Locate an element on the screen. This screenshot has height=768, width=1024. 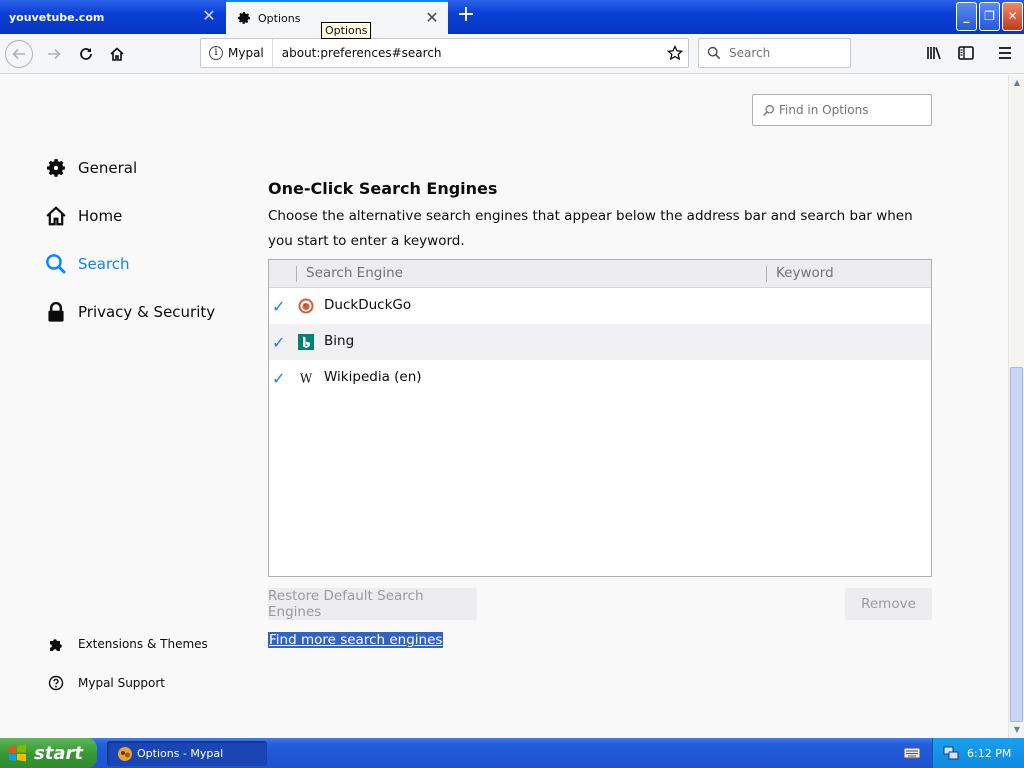
engine-name: DuckDuckGo is located at coordinates (368, 305).